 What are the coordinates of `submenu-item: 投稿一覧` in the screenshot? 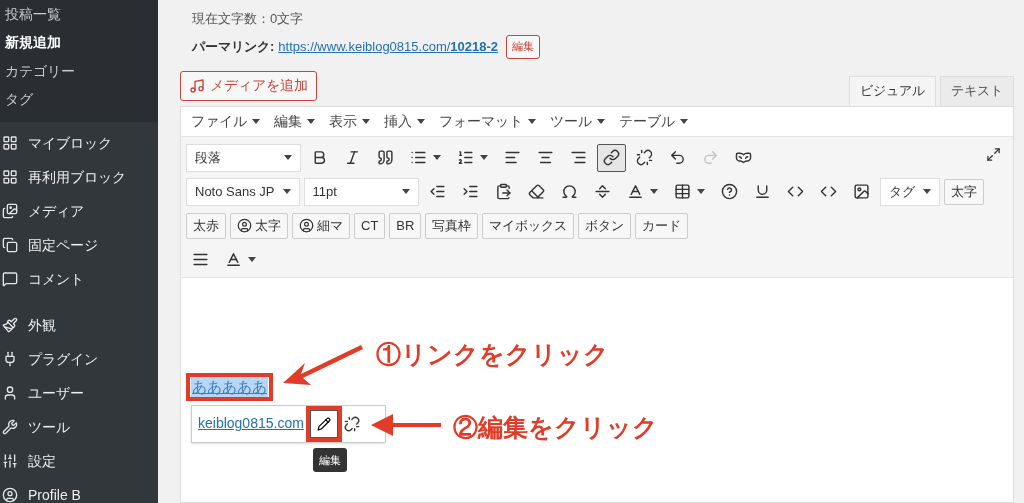 It's located at (79, 14).